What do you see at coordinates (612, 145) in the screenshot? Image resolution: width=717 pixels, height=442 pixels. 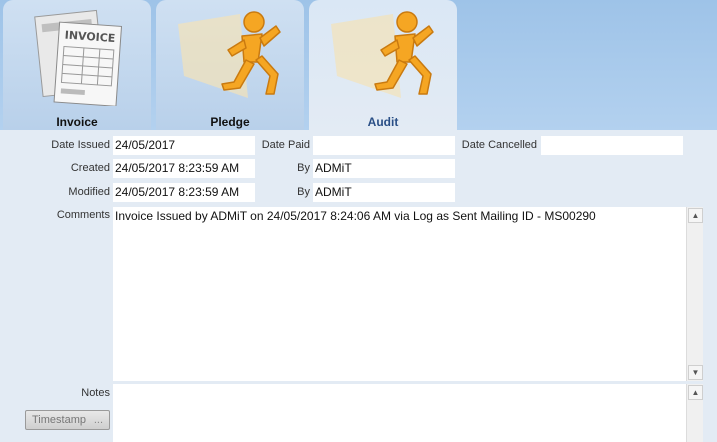 I see `date-cancelled-field` at bounding box center [612, 145].